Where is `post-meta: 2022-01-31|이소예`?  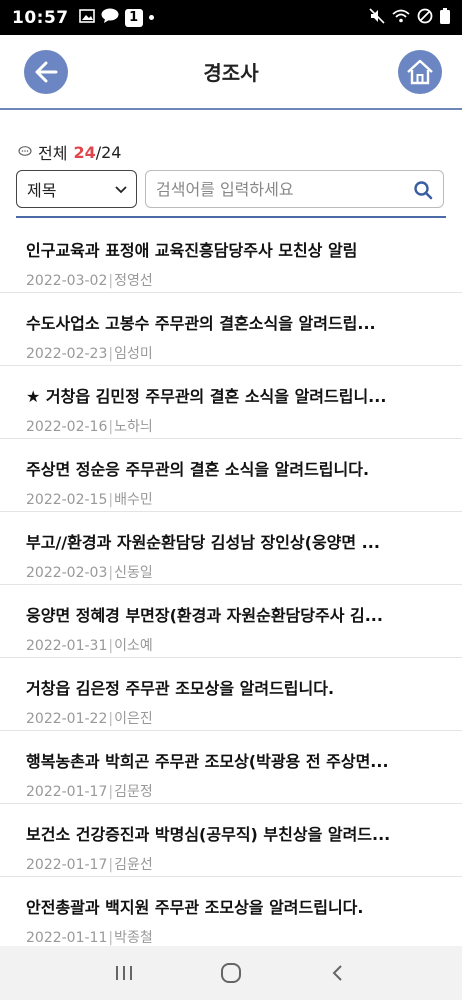
post-meta: 2022-01-31|이소예 is located at coordinates (89, 645).